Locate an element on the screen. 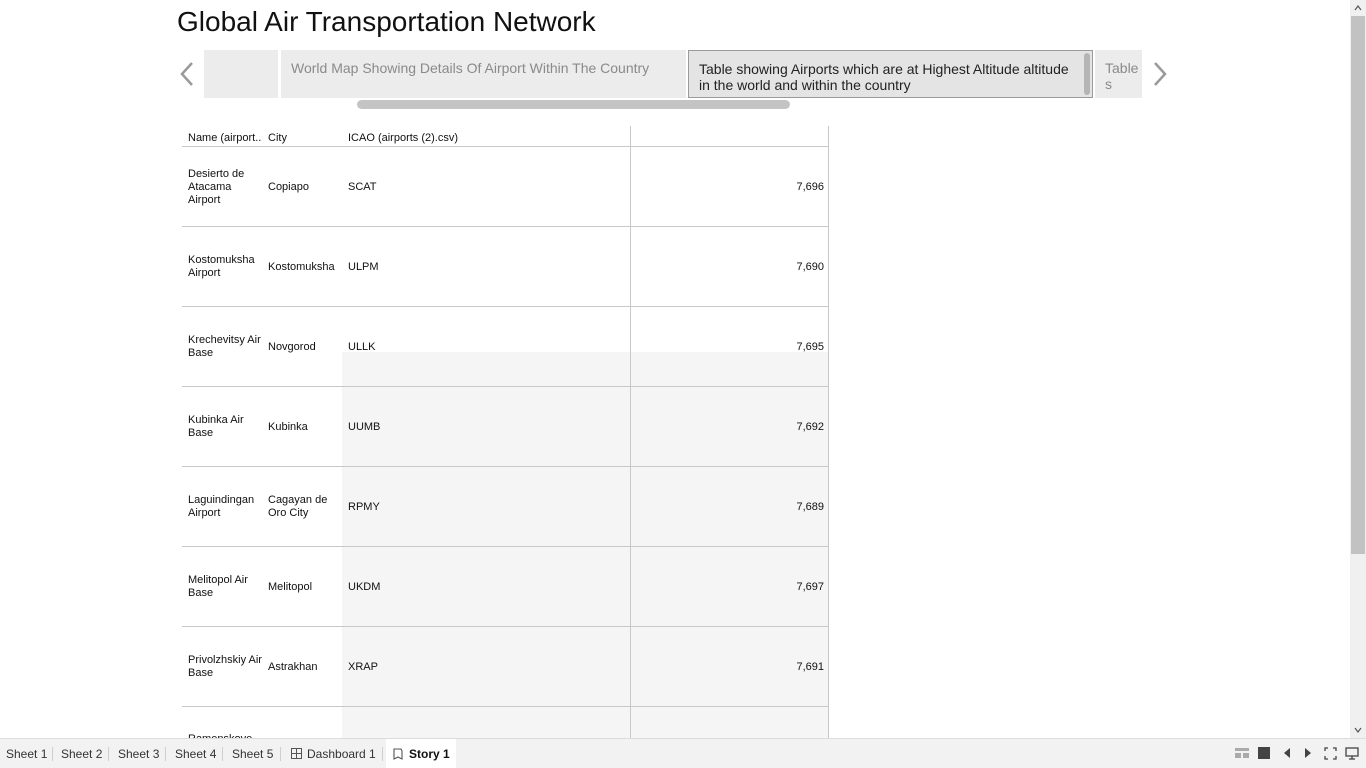 The width and height of the screenshot is (1366, 768). tab-label: Sheet 3 is located at coordinates (139, 753).